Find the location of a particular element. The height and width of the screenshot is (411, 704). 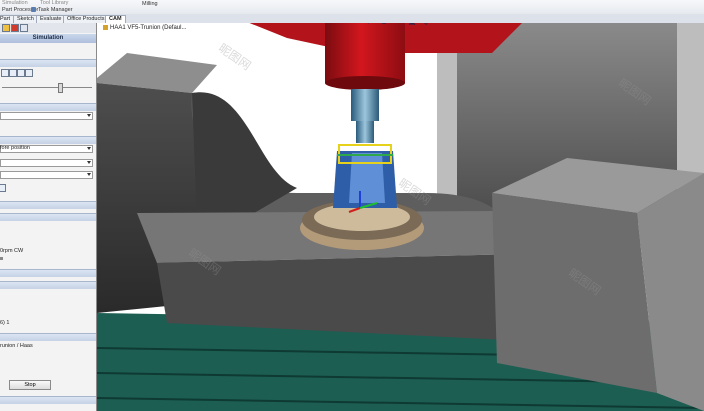

ribbon-item-milling: Milling is located at coordinates (150, 4).